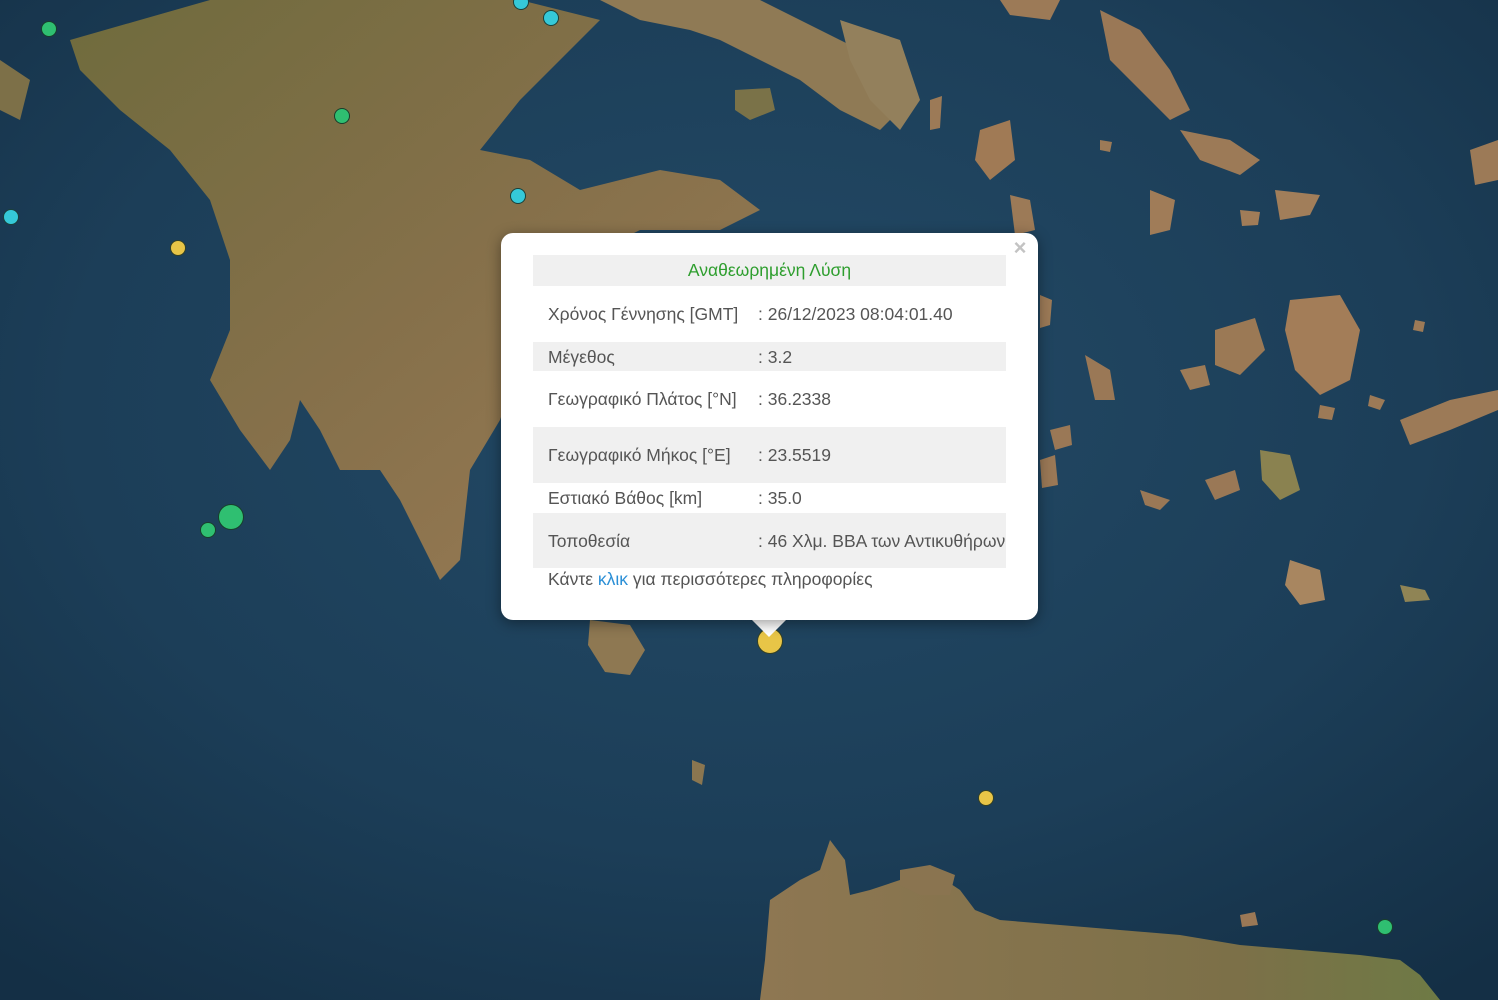 The height and width of the screenshot is (1000, 1498). Describe the element at coordinates (780, 498) in the screenshot. I see `depth-value: : 35.0` at that location.